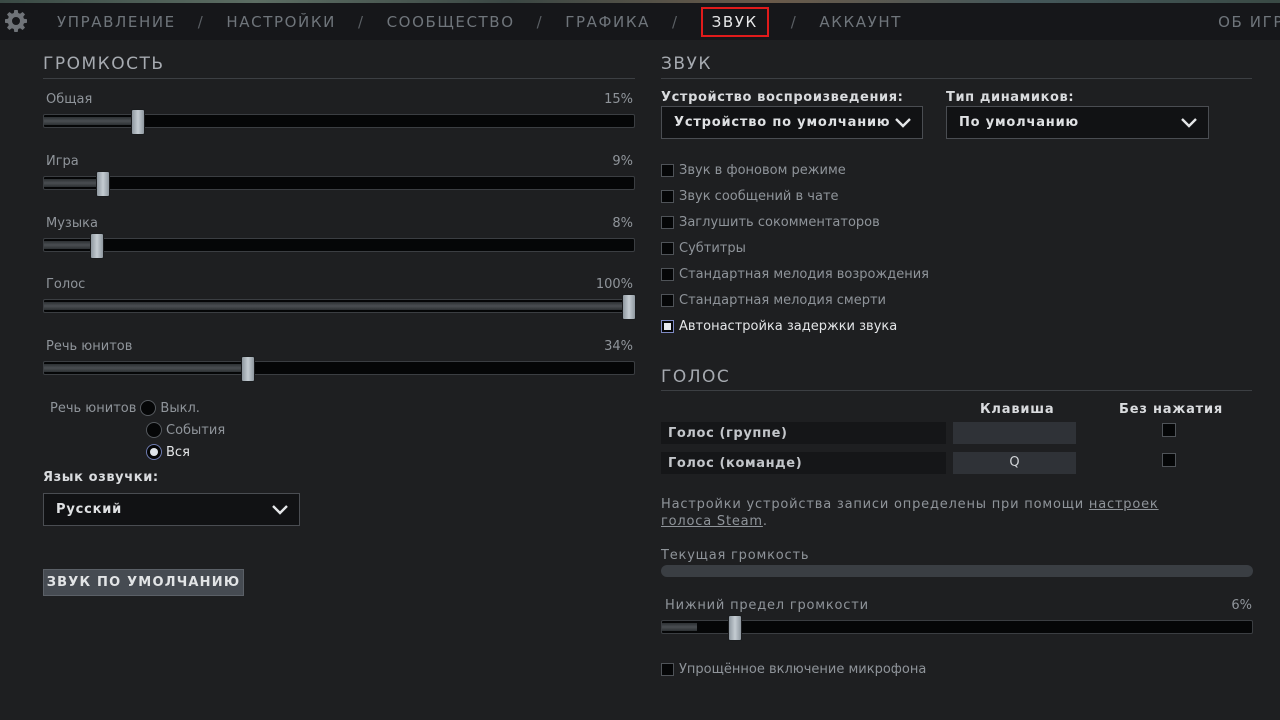 The width and height of the screenshot is (1280, 720). Describe the element at coordinates (154, 452) in the screenshot. I see `radio-unit-speech-all` at that location.